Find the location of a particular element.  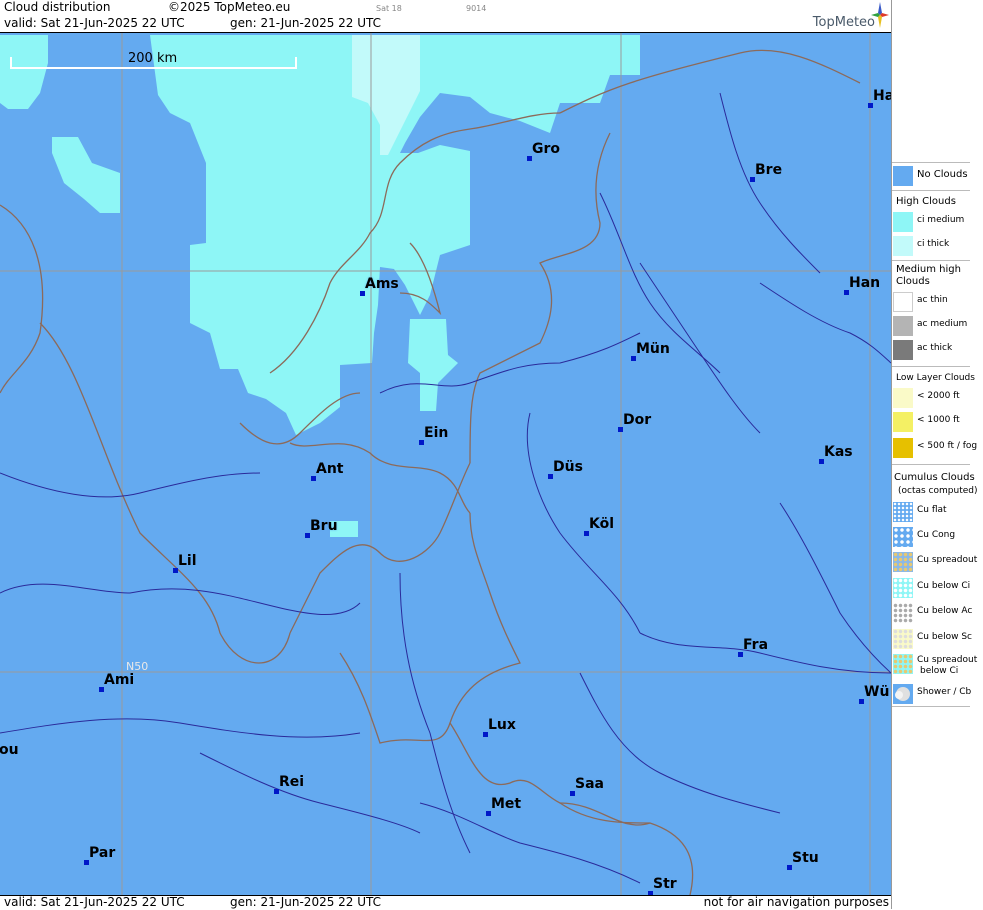

legend-cu-heading: Cumulus Clouds is located at coordinates (934, 477).